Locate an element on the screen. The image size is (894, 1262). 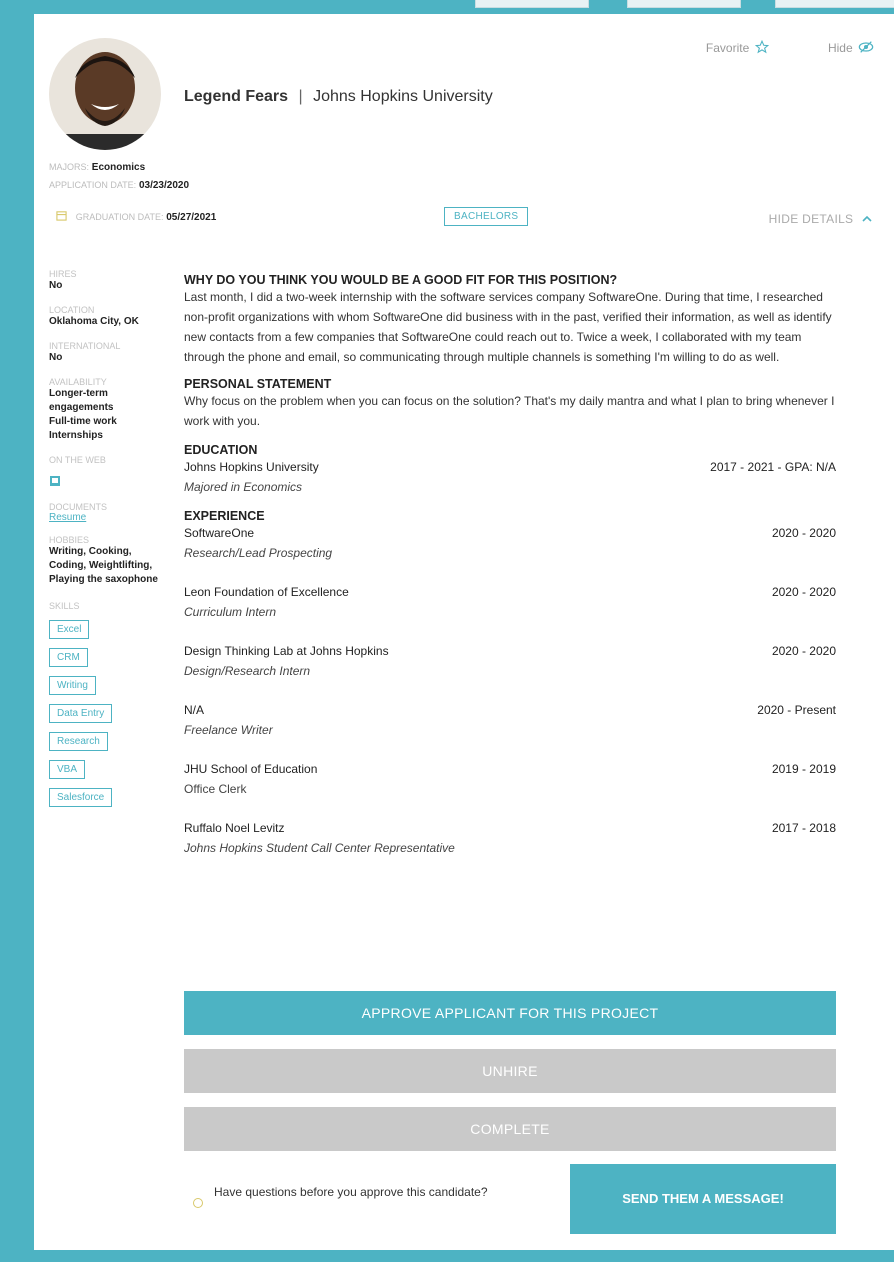
majors-value: Economics is located at coordinates (118, 167).